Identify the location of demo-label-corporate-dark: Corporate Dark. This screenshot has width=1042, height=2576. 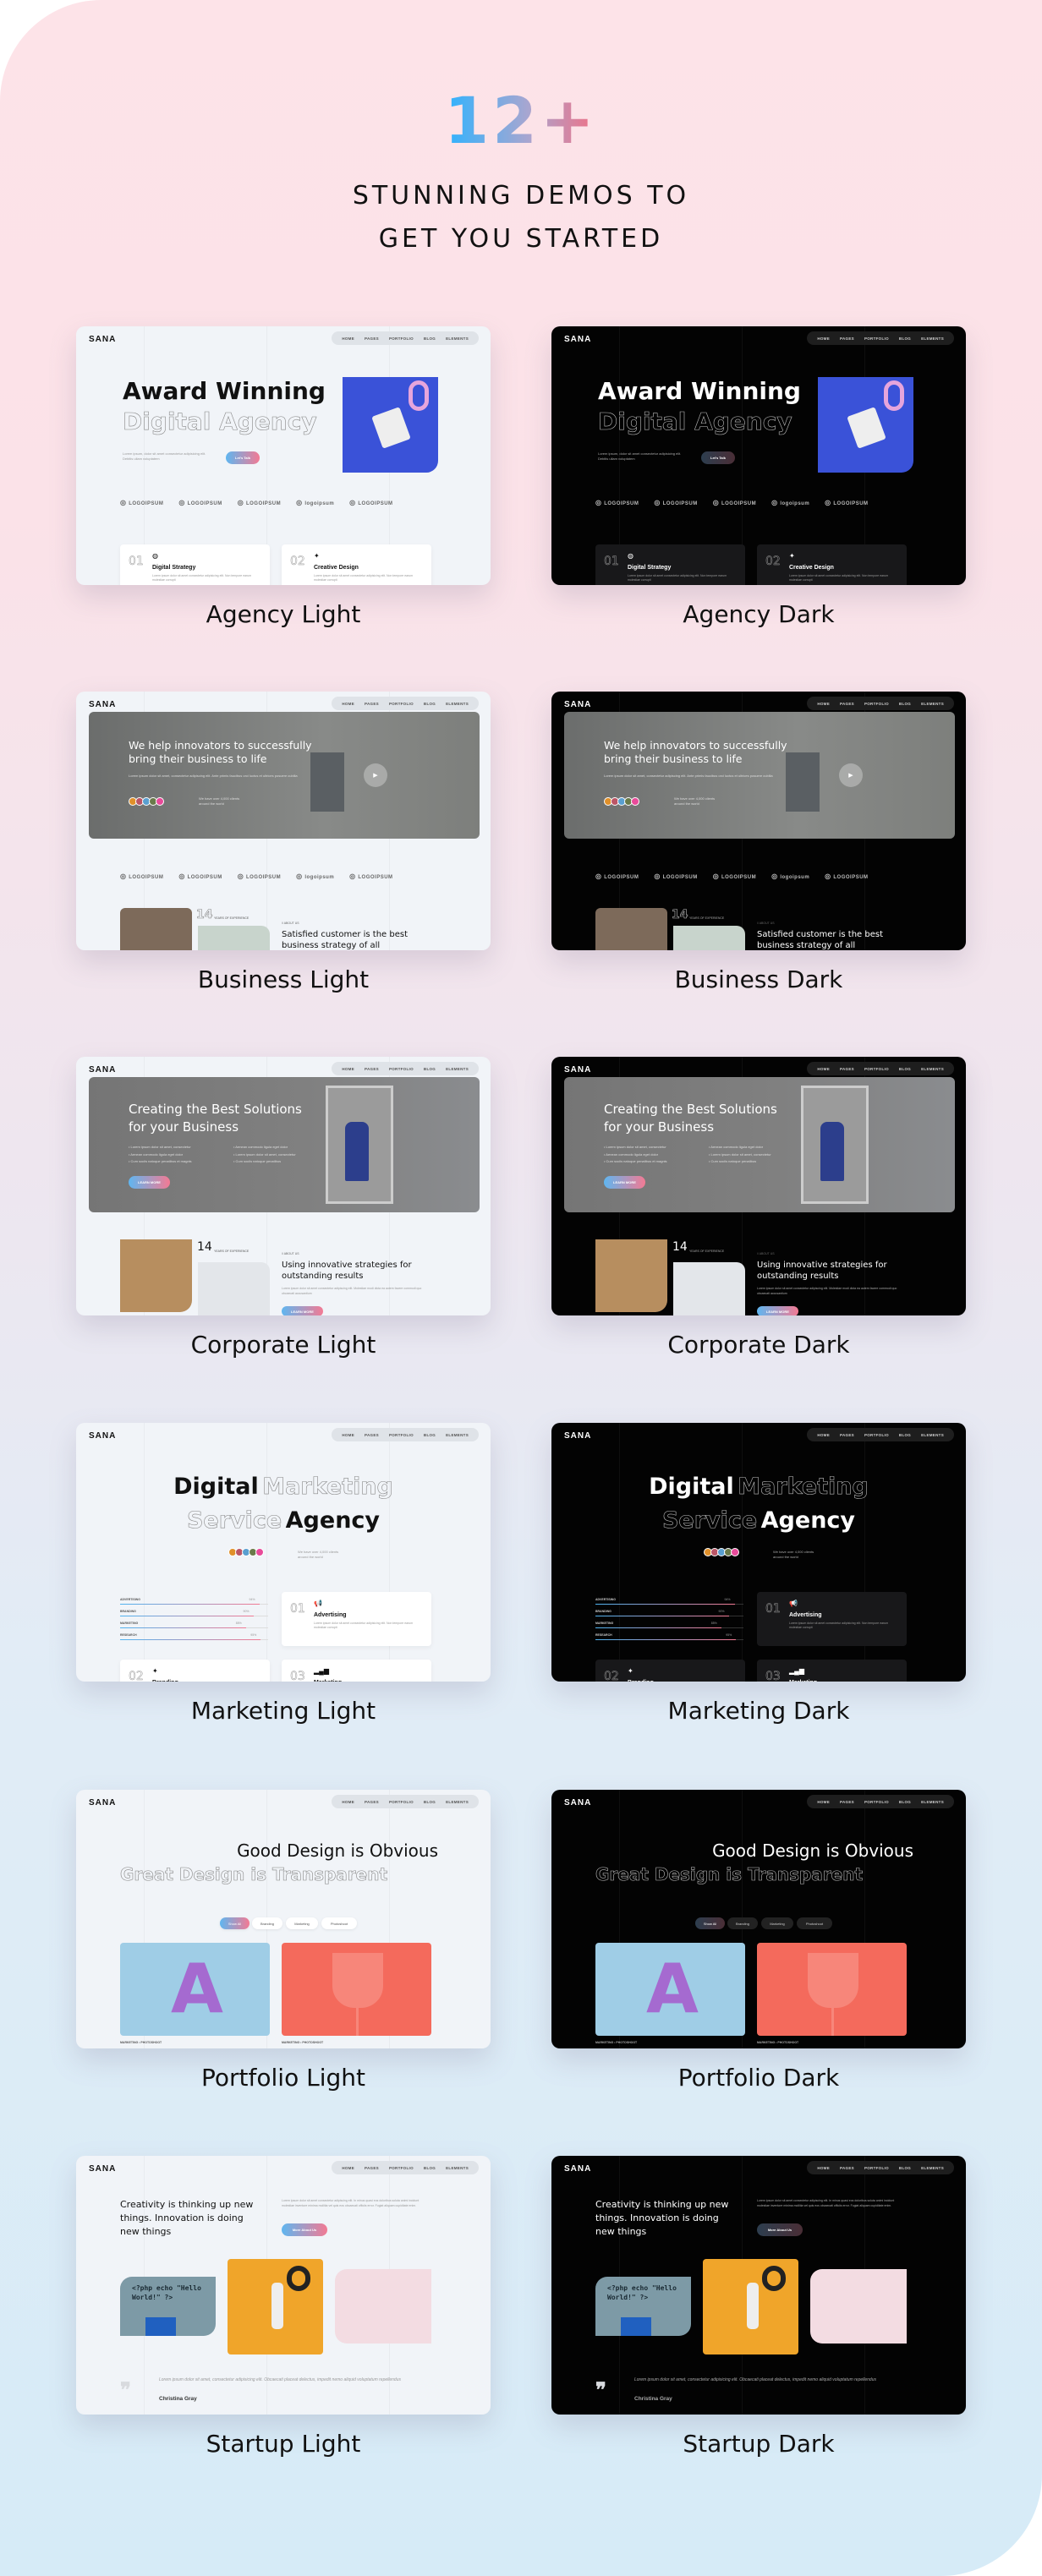
(758, 1345).